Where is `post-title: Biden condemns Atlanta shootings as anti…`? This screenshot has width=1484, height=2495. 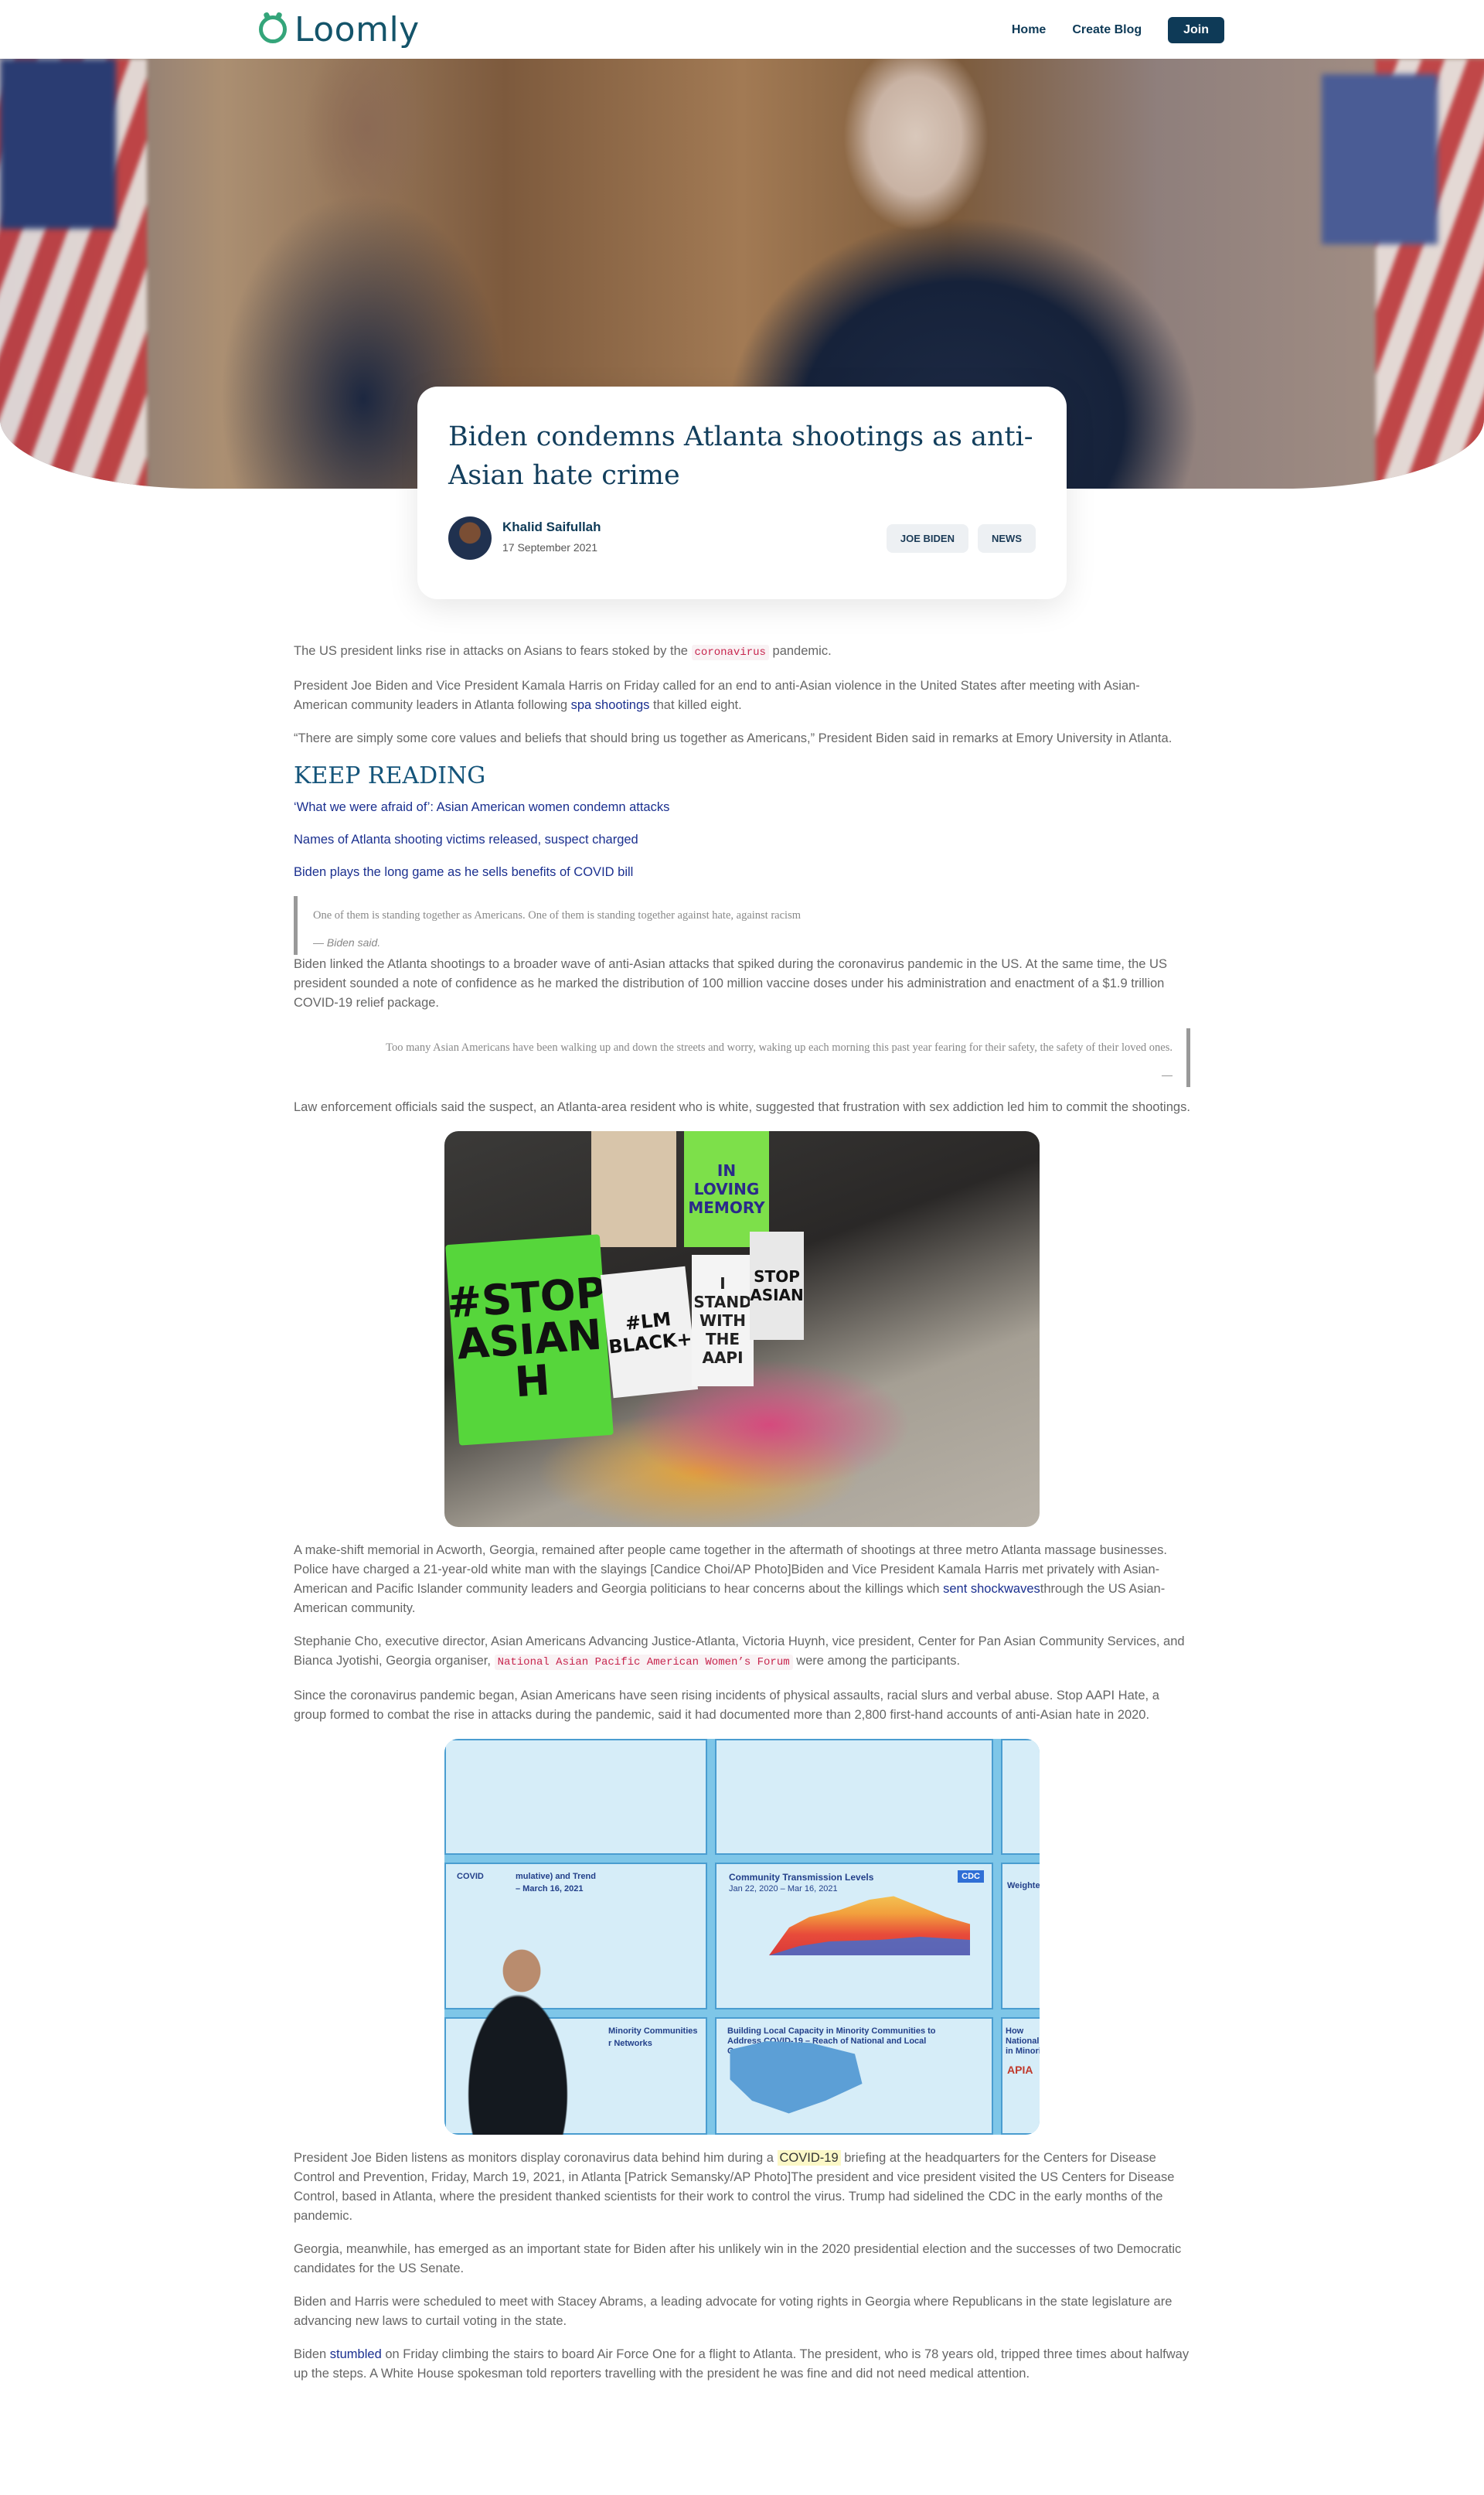
post-title: Biden condemns Atlanta shootings as anti… is located at coordinates (740, 456).